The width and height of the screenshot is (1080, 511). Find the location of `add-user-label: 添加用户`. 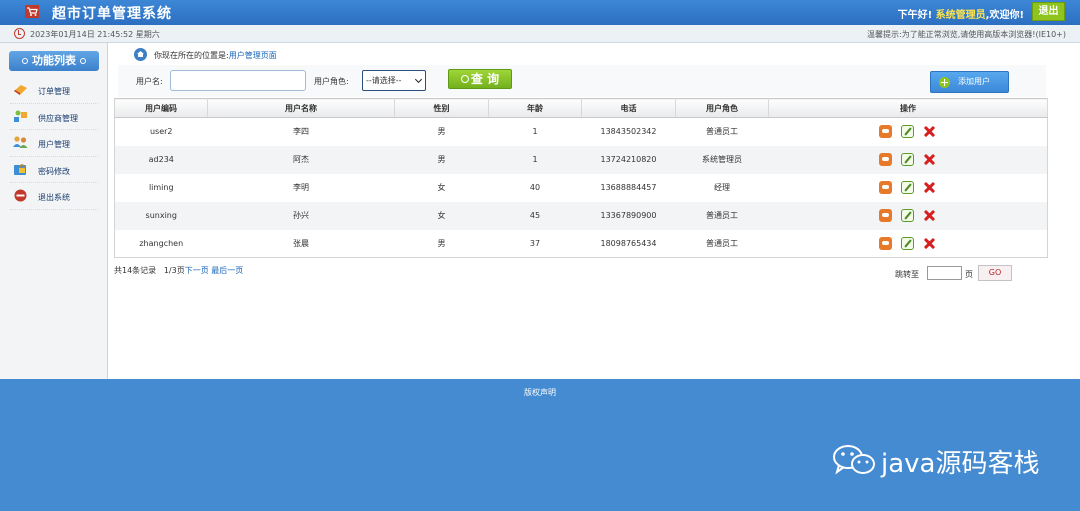

add-user-label: 添加用户 is located at coordinates (974, 81).